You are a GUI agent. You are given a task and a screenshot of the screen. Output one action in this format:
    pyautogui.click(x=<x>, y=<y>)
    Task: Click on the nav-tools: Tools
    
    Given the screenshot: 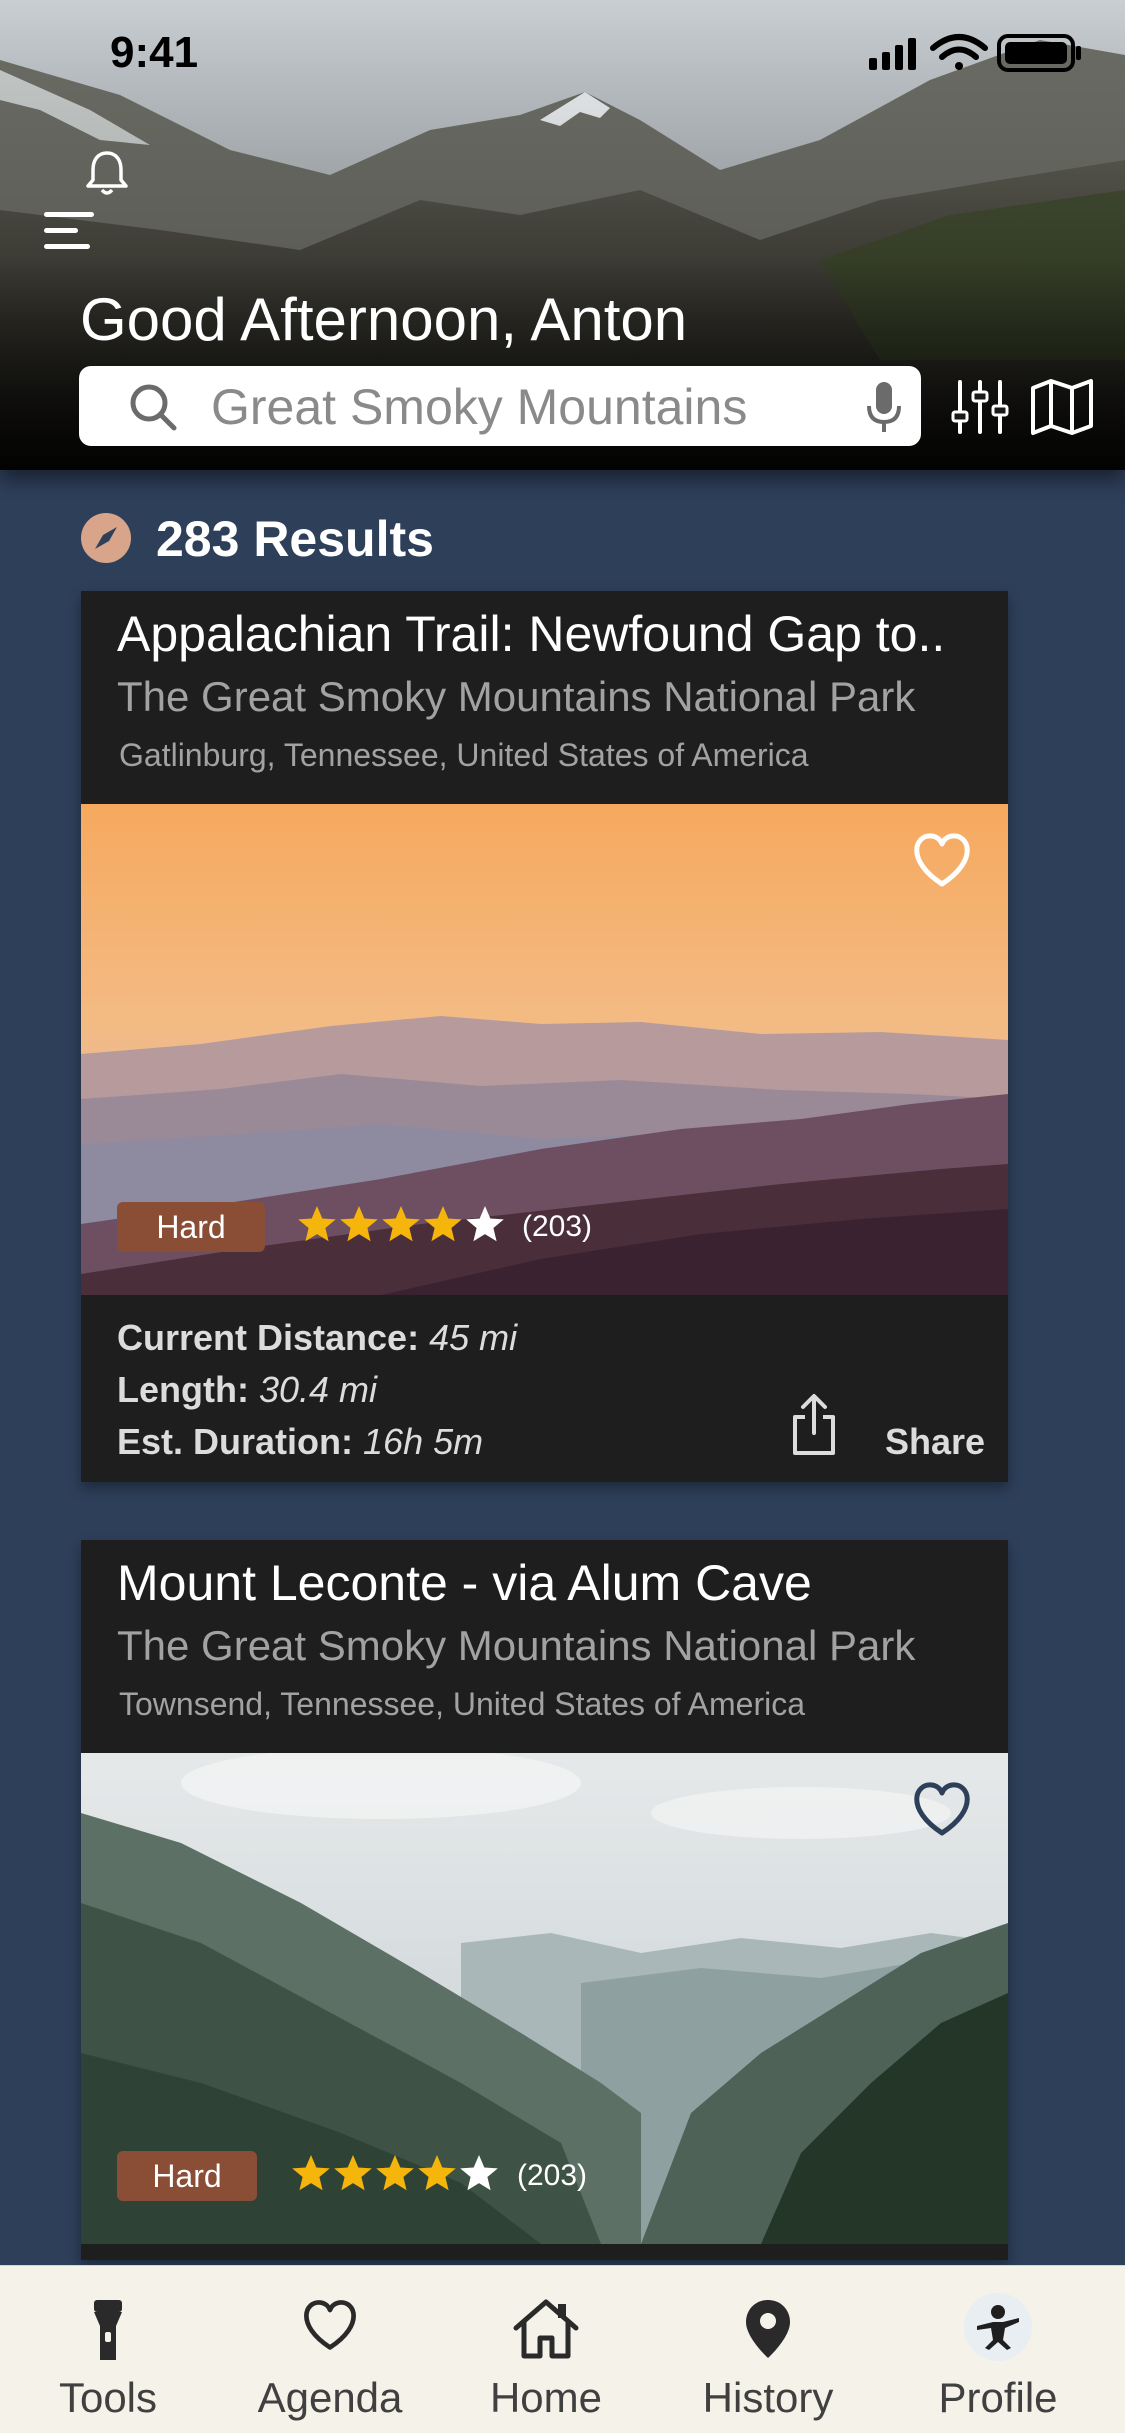 What is the action you would take?
    pyautogui.click(x=108, y=2349)
    